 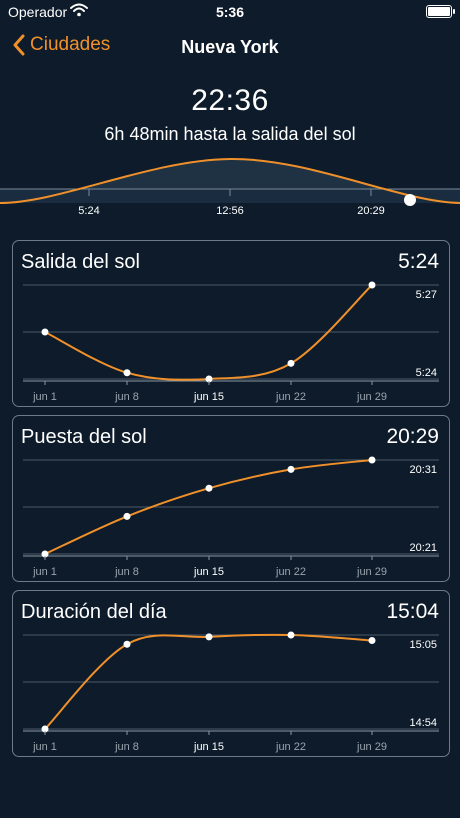 What do you see at coordinates (371, 211) in the screenshot?
I see `graph-label-sunset: 20:29` at bounding box center [371, 211].